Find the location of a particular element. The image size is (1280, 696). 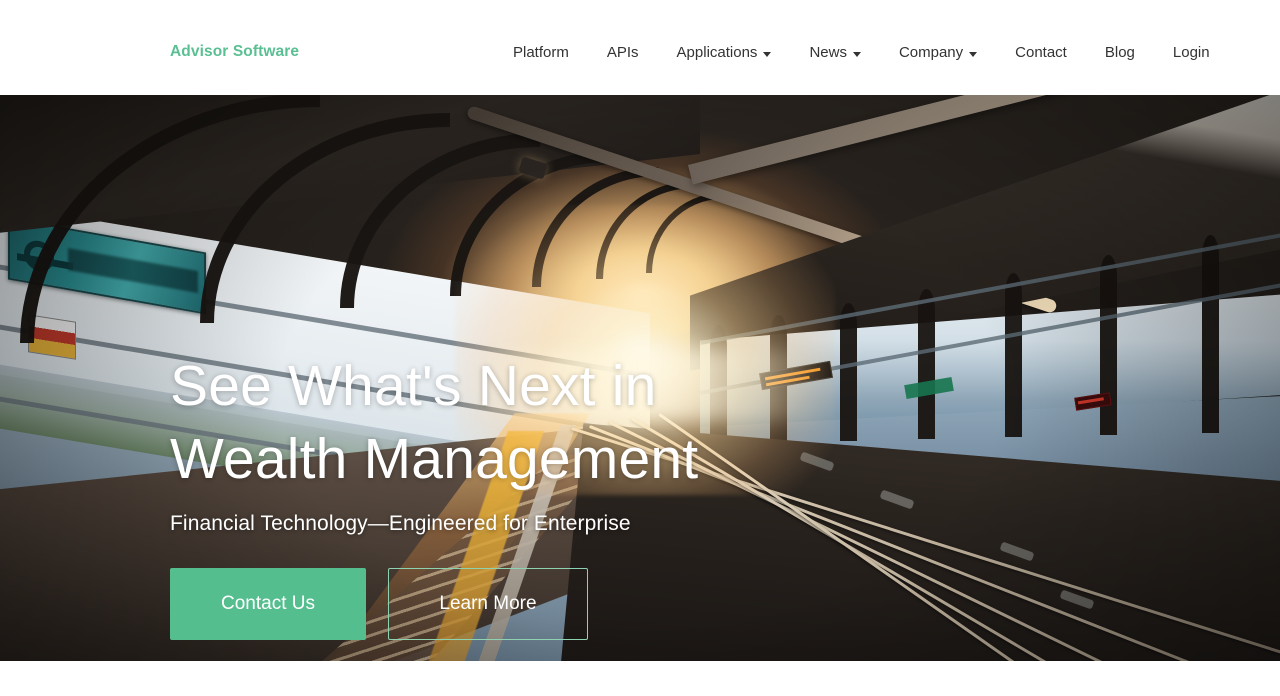

nav-item-contact: Contact is located at coordinates (1041, 53).